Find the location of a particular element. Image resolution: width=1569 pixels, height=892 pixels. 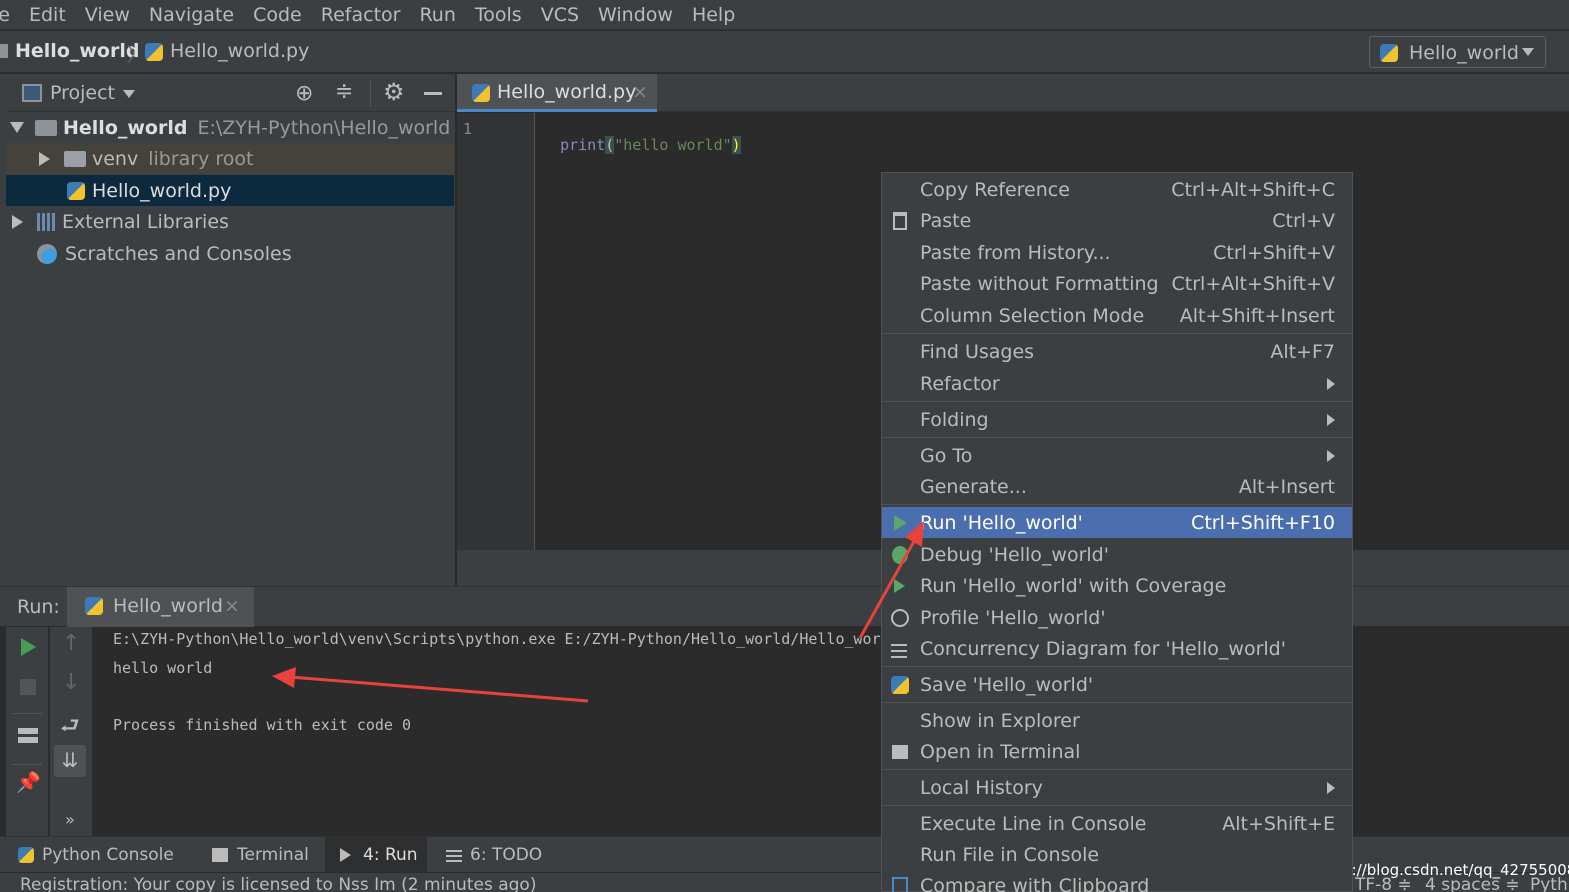

annotation-arrow-run is located at coordinates (888, 587).